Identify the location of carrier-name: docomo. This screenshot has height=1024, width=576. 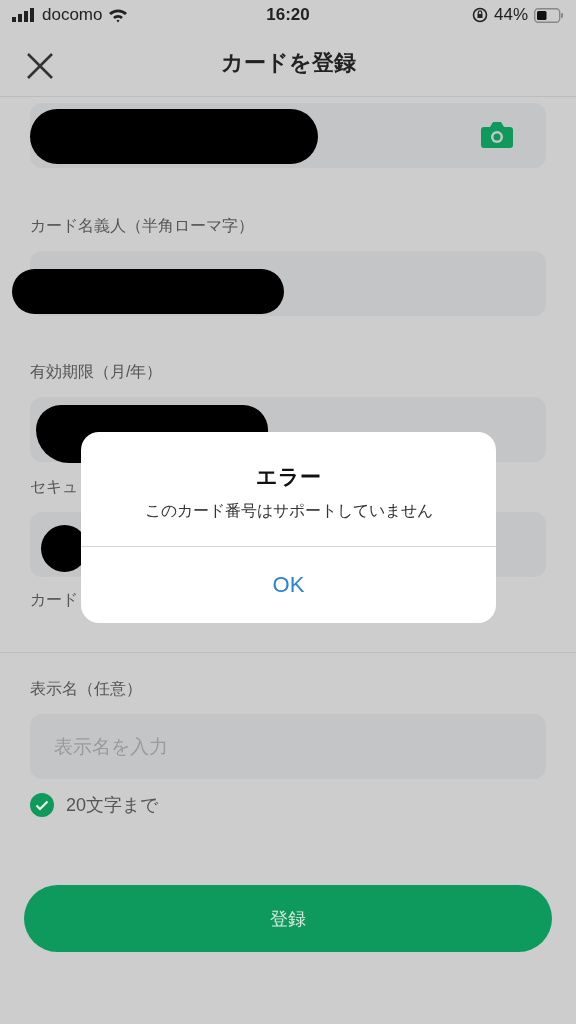
(72, 15).